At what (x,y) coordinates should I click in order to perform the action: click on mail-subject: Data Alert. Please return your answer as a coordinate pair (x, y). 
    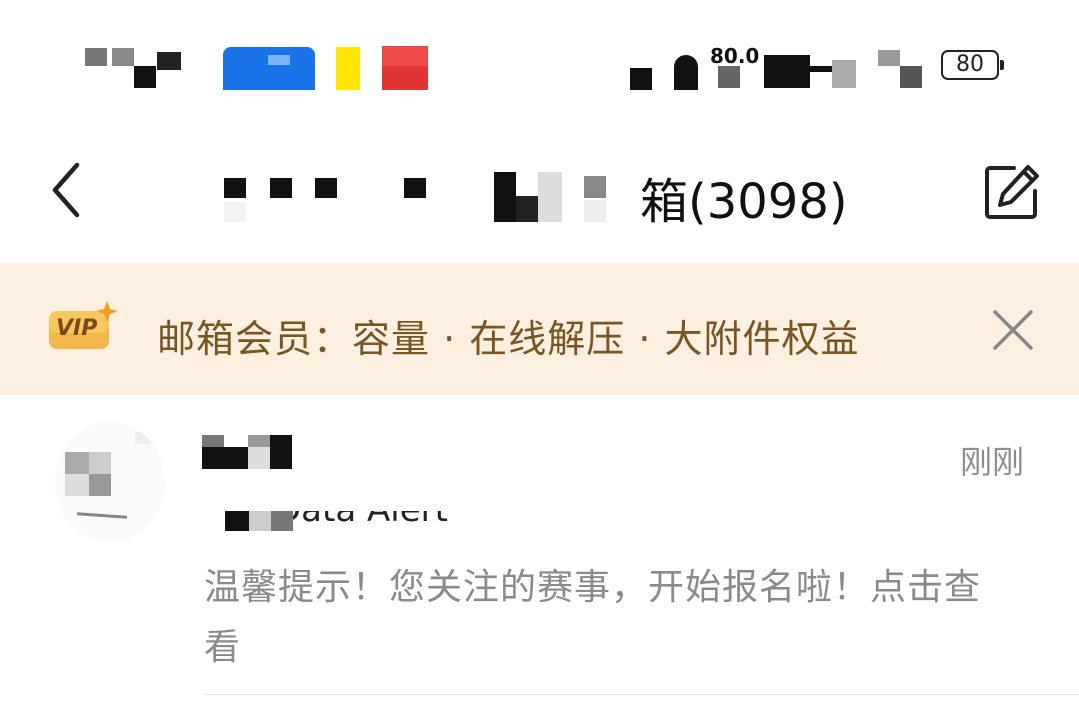
    Looking at the image, I should click on (405, 525).